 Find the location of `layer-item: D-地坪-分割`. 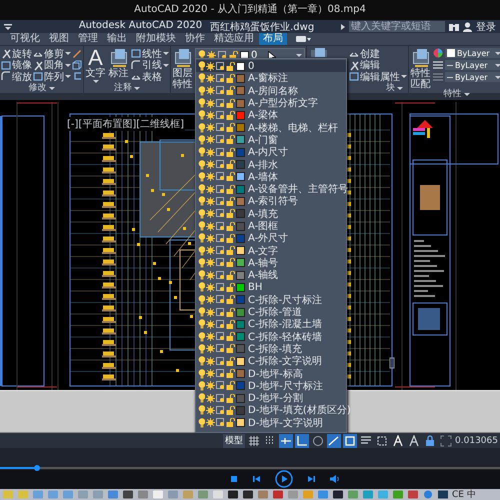

layer-item: D-地坪-分割 is located at coordinates (271, 398).